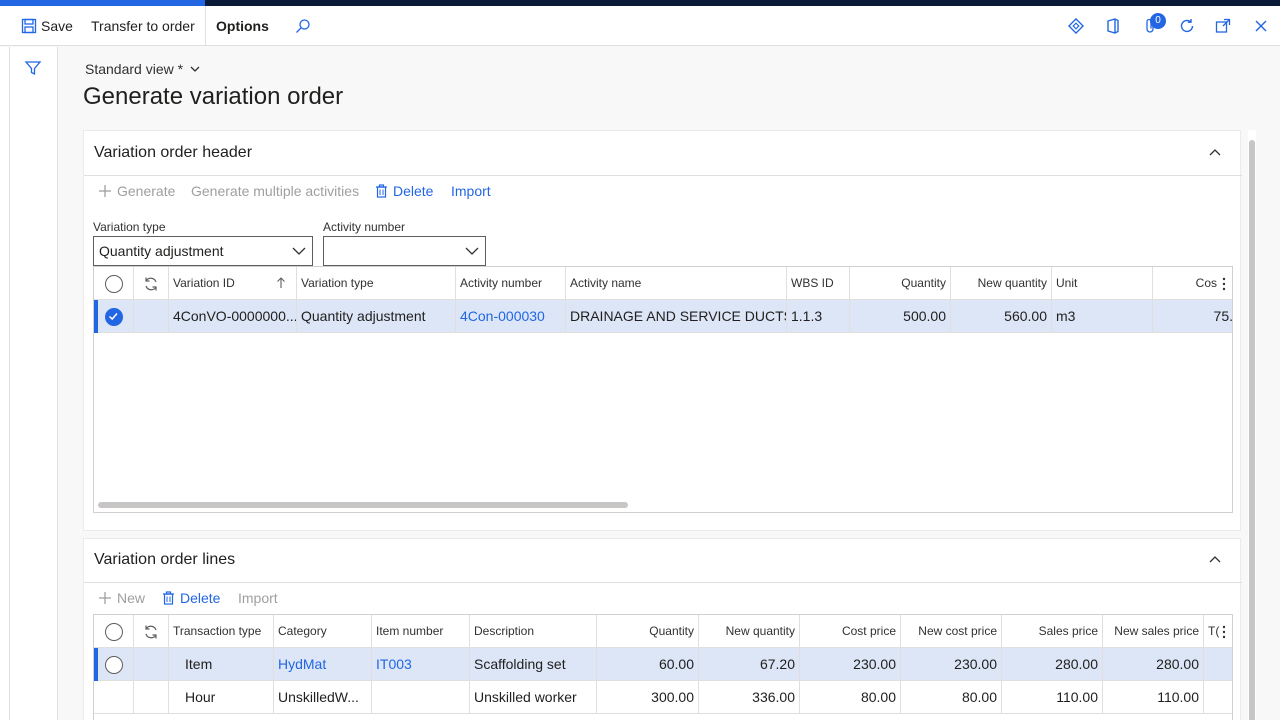  I want to click on cell-wbs-id: 1.1.3, so click(818, 316).